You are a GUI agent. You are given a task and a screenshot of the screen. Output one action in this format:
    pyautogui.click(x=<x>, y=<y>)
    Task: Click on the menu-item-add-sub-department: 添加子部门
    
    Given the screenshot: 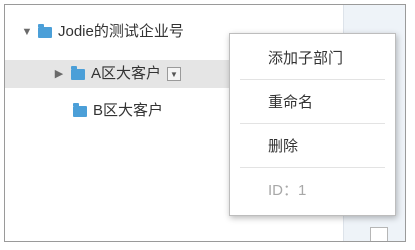 What is the action you would take?
    pyautogui.click(x=312, y=57)
    